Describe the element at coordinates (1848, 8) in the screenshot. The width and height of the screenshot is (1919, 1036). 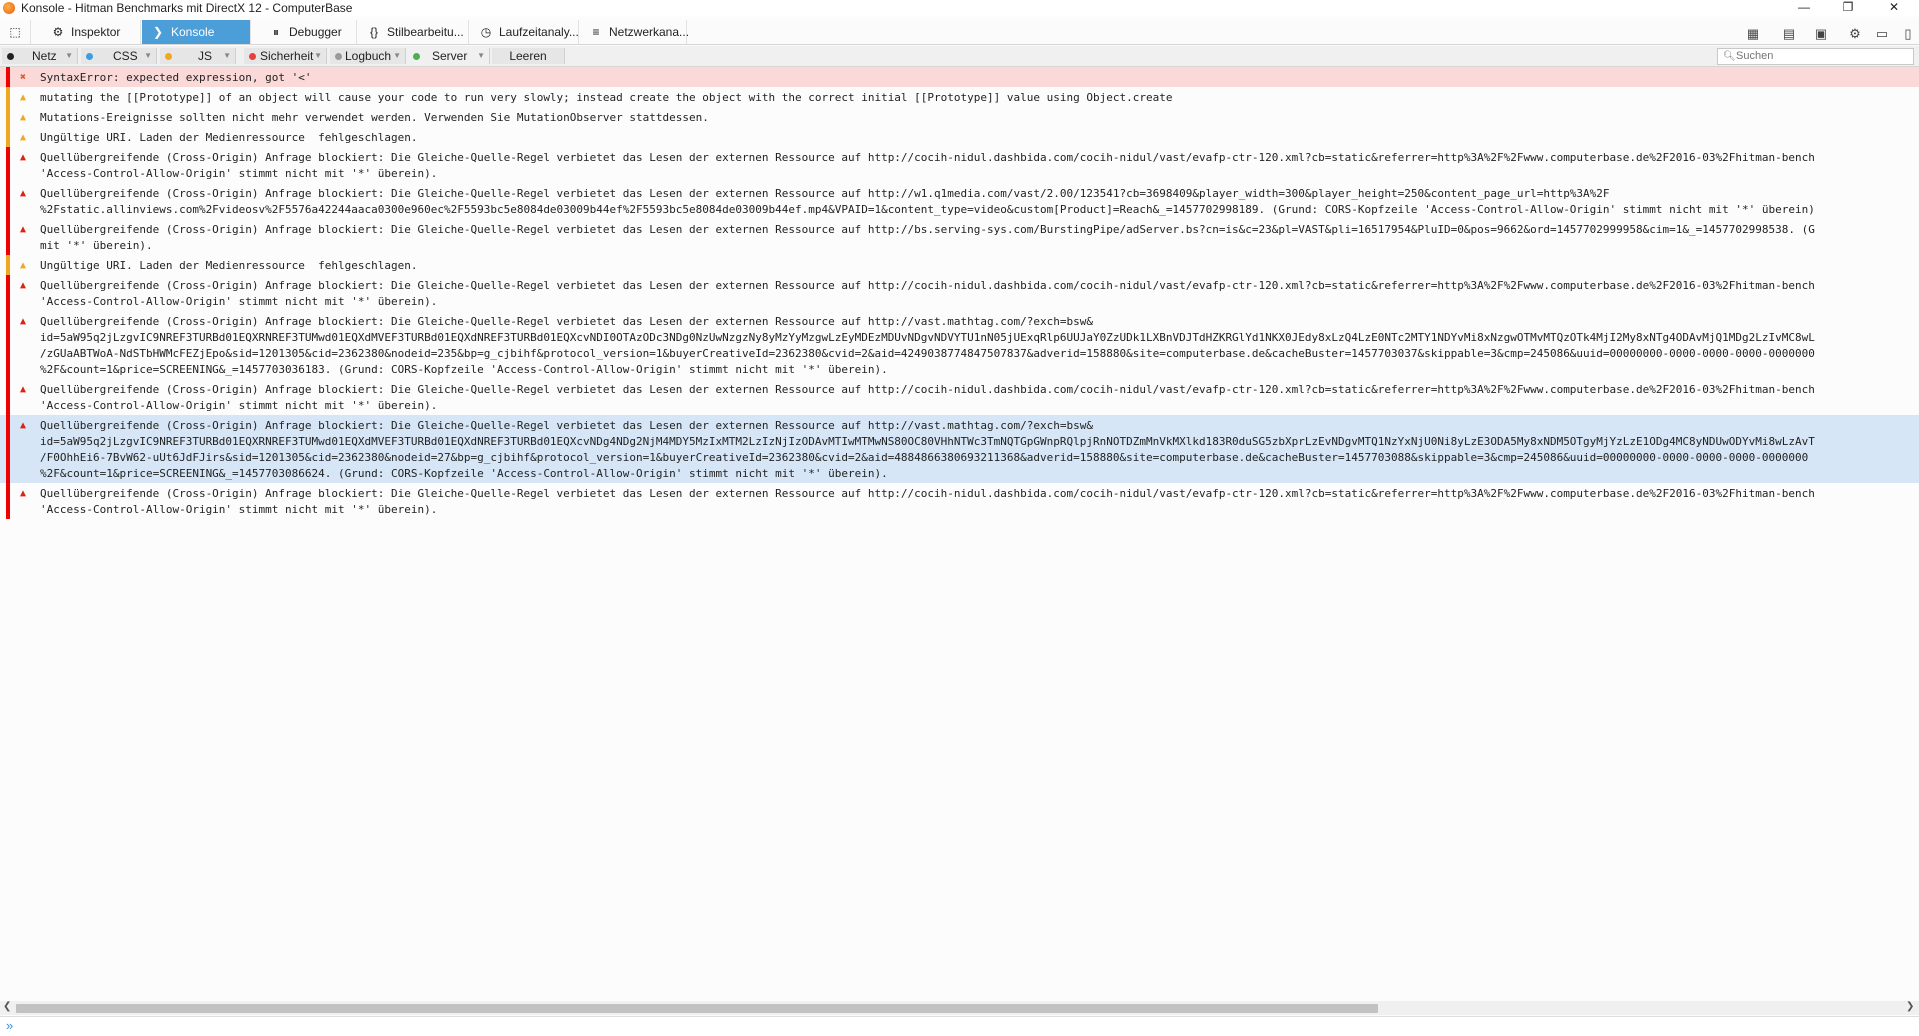
I see `maximize-button: ❐` at that location.